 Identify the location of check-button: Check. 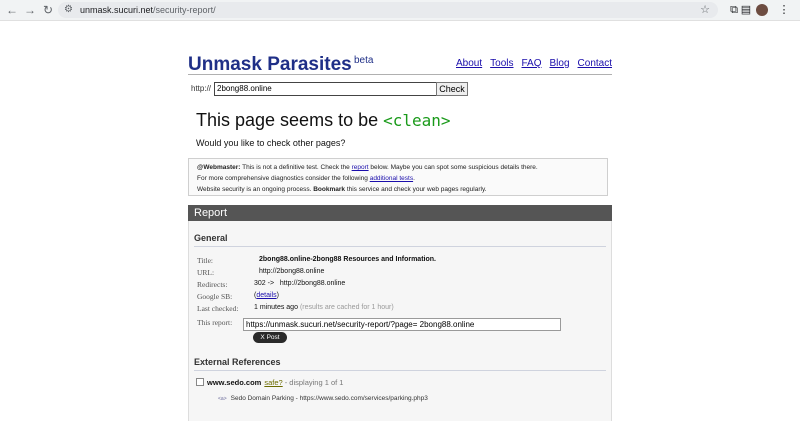
(452, 89).